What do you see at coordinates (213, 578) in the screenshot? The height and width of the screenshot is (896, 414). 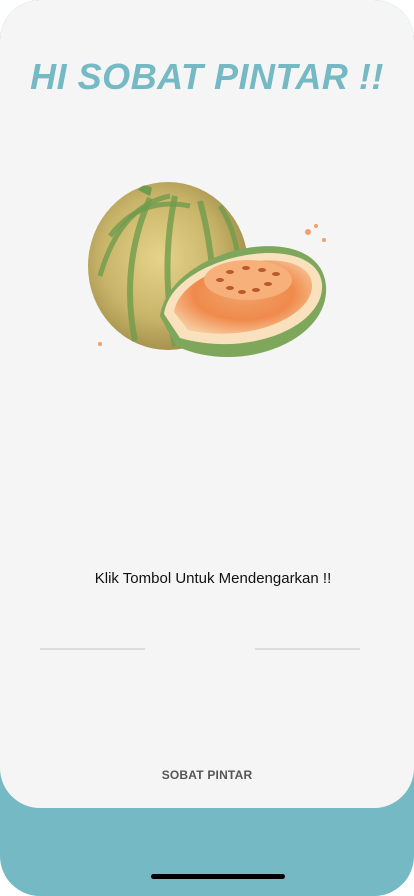 I see `instruction-text: Klik Tombol Untuk Mendengarkan !!` at bounding box center [213, 578].